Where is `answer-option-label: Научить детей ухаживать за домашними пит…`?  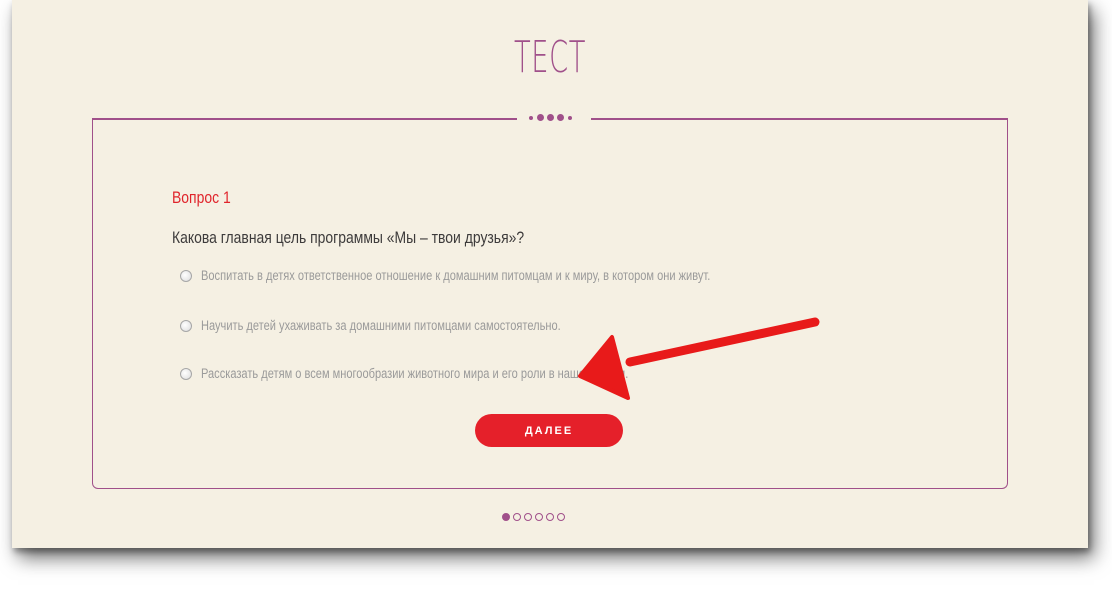 answer-option-label: Научить детей ухаживать за домашними пит… is located at coordinates (381, 325).